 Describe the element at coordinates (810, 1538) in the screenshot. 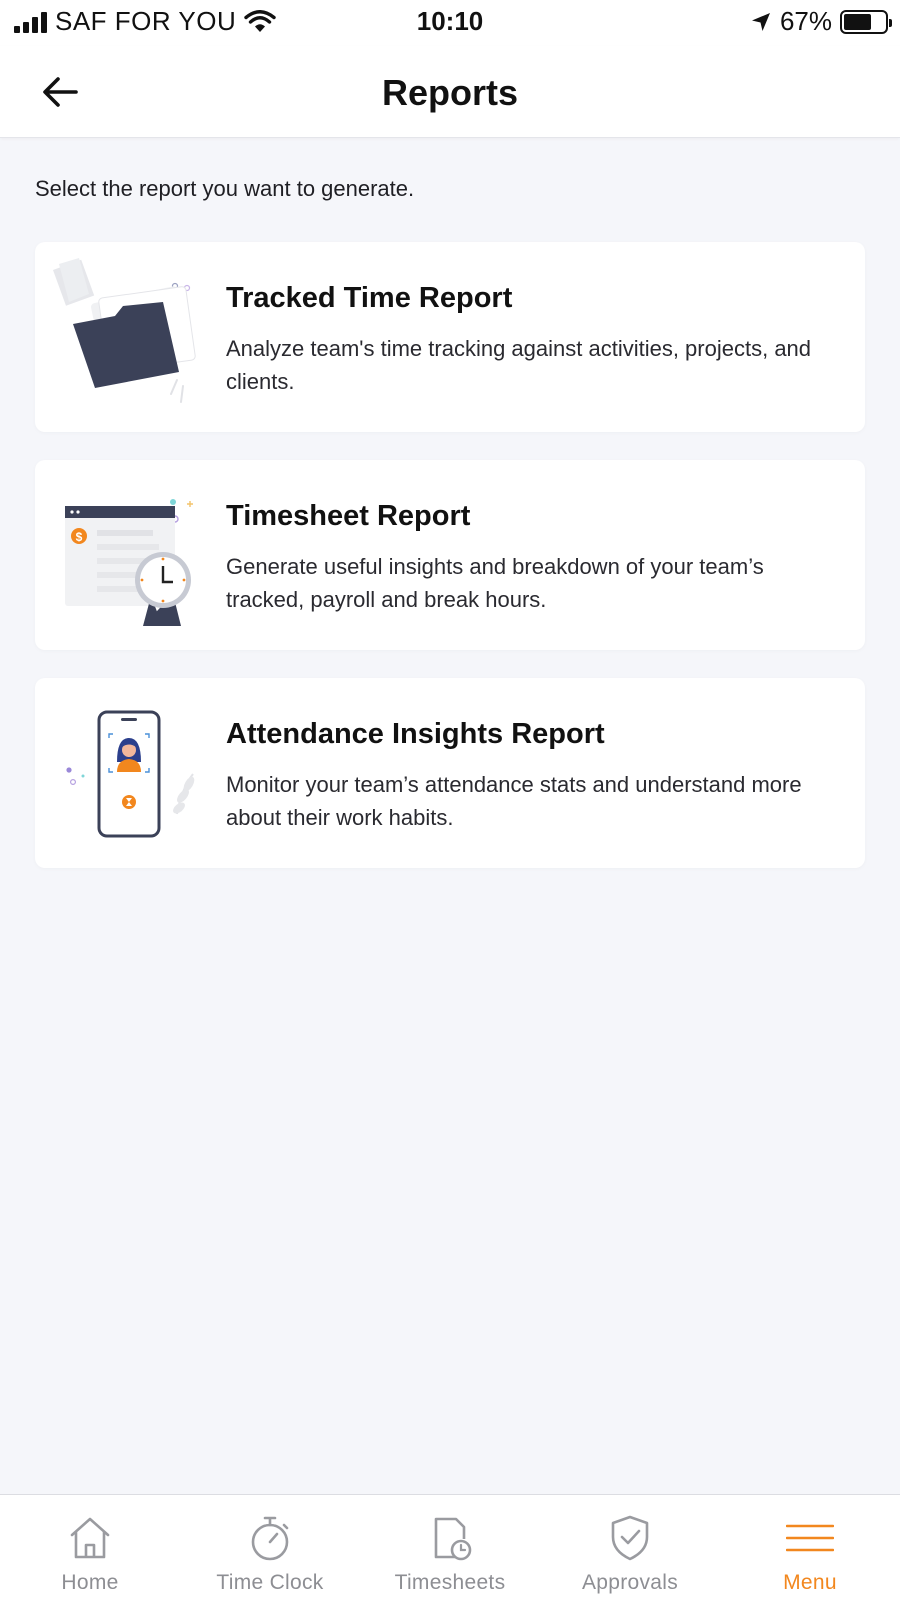

I see `hamburger-menu-icon` at that location.